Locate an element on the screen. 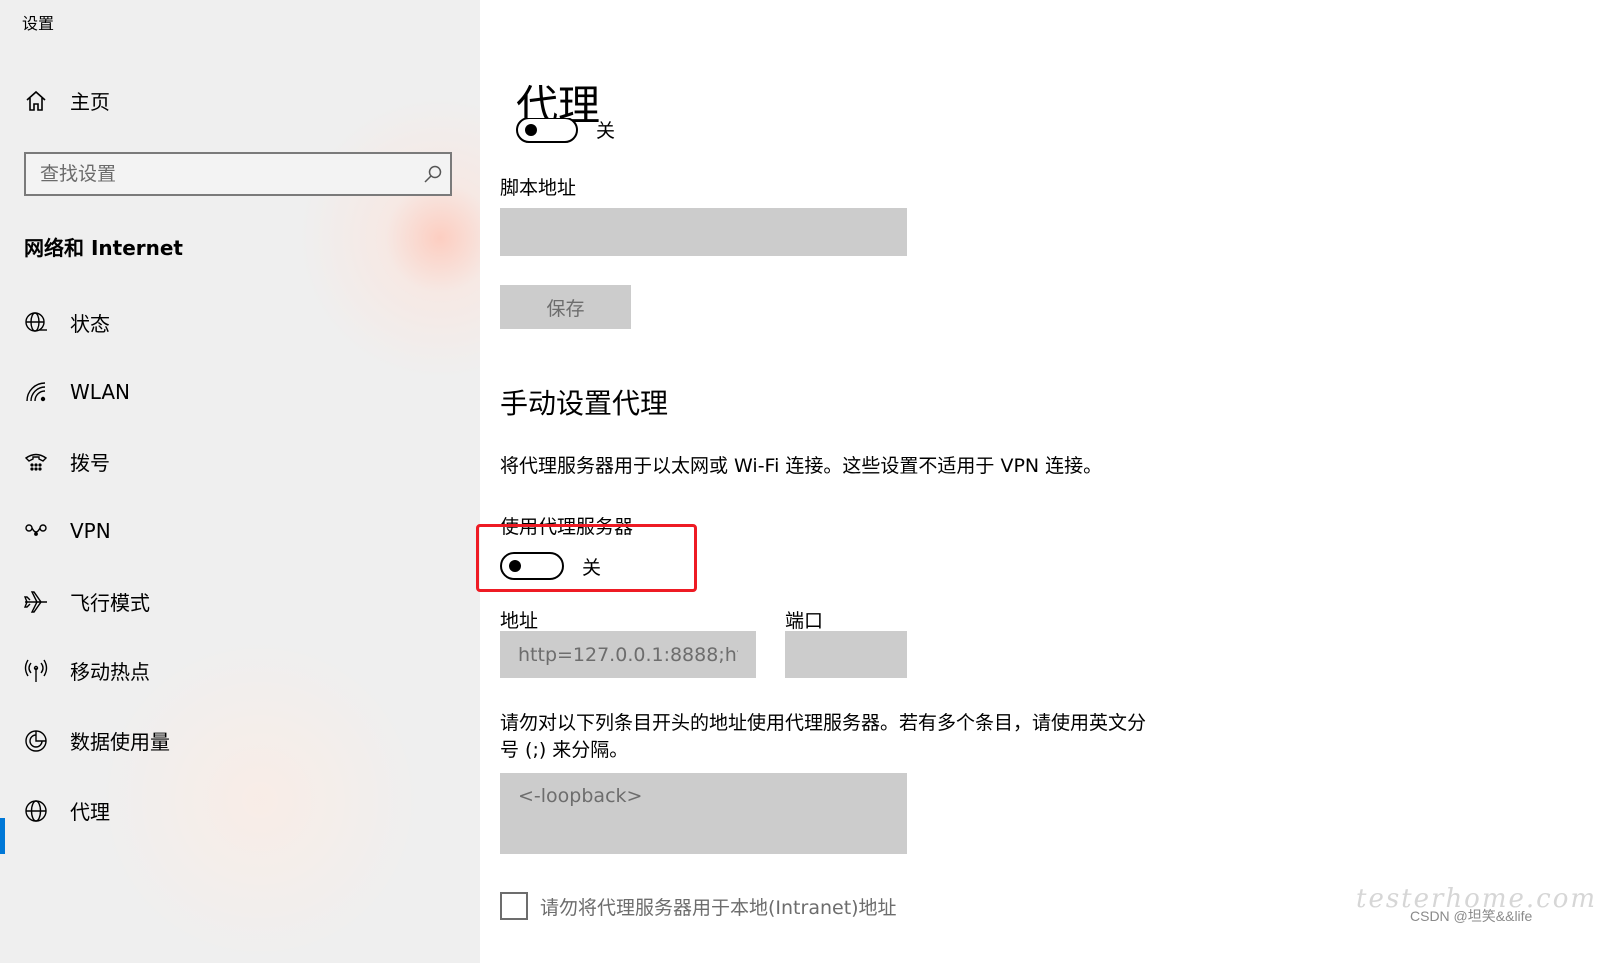  sidebar-item-hotspot: 移动热点 is located at coordinates (86, 670).